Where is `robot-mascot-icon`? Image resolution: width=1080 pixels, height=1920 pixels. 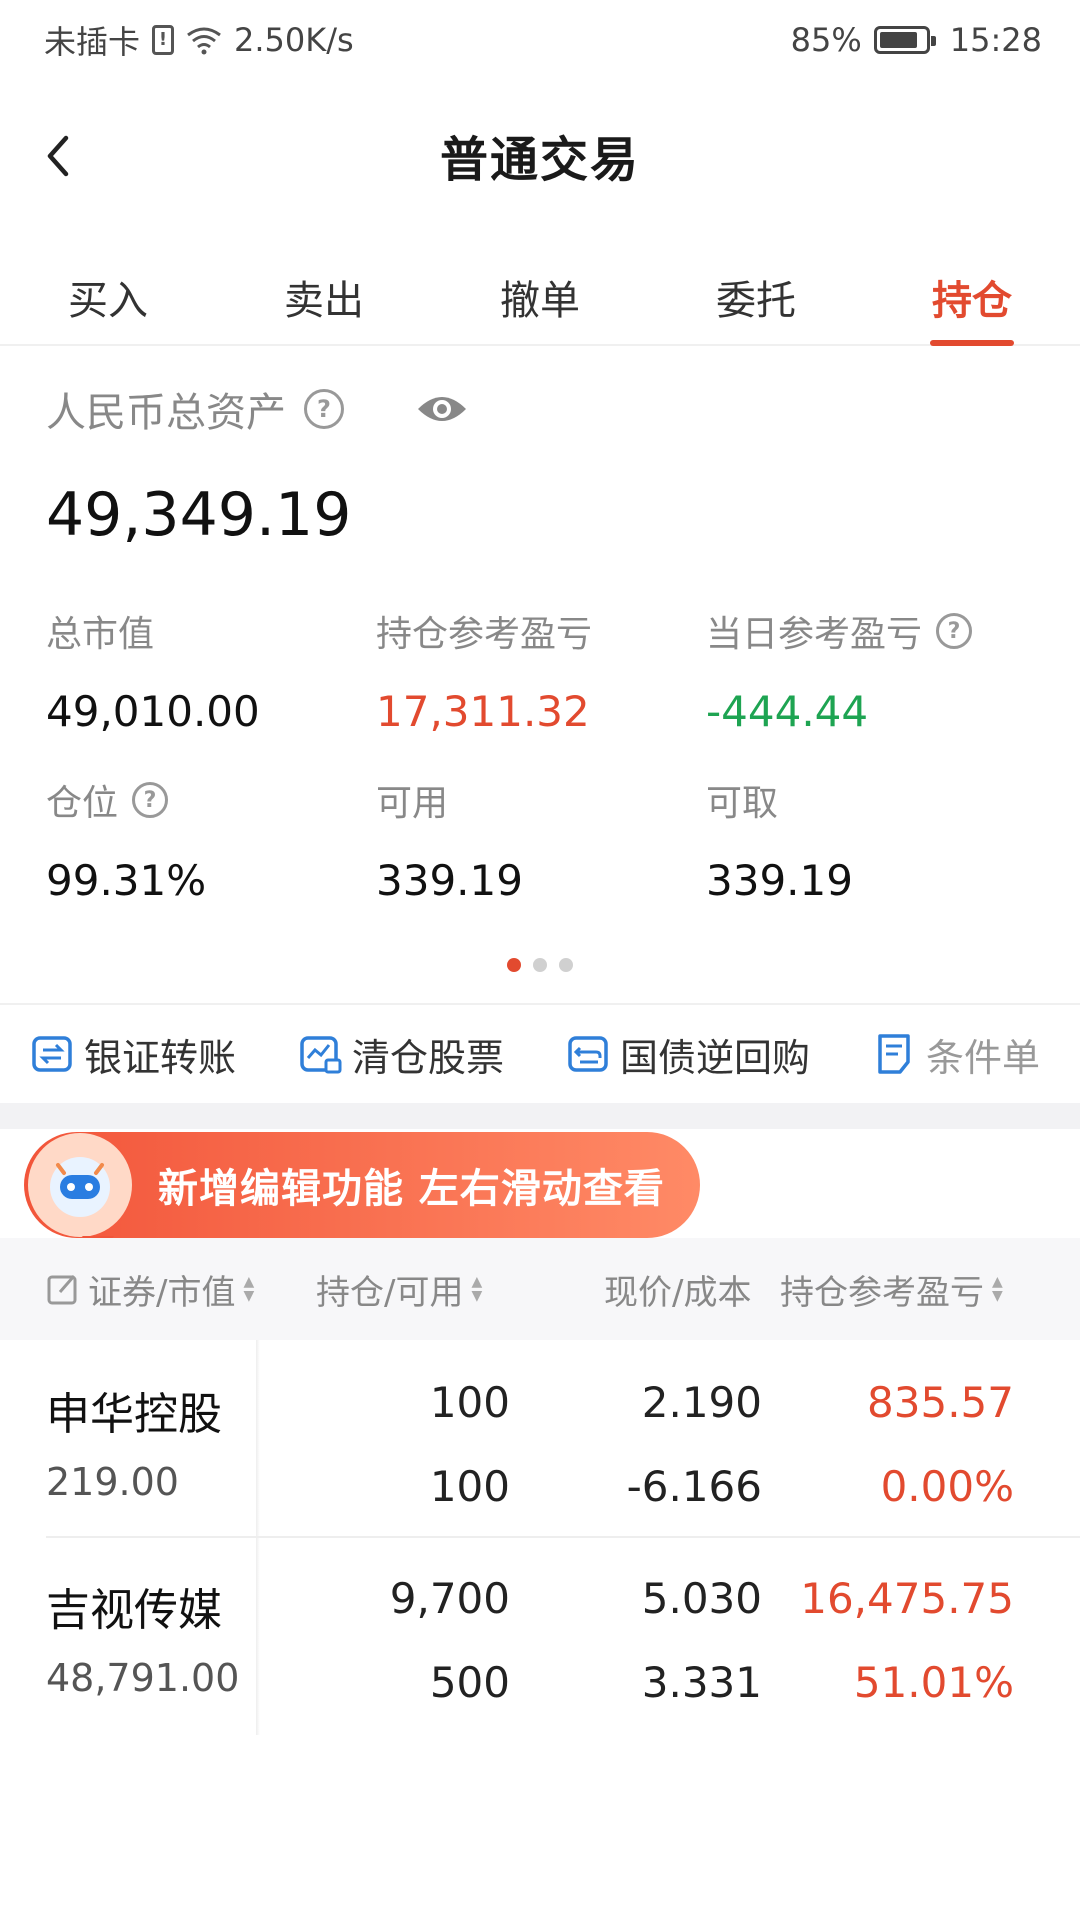
robot-mascot-icon is located at coordinates (80, 1185).